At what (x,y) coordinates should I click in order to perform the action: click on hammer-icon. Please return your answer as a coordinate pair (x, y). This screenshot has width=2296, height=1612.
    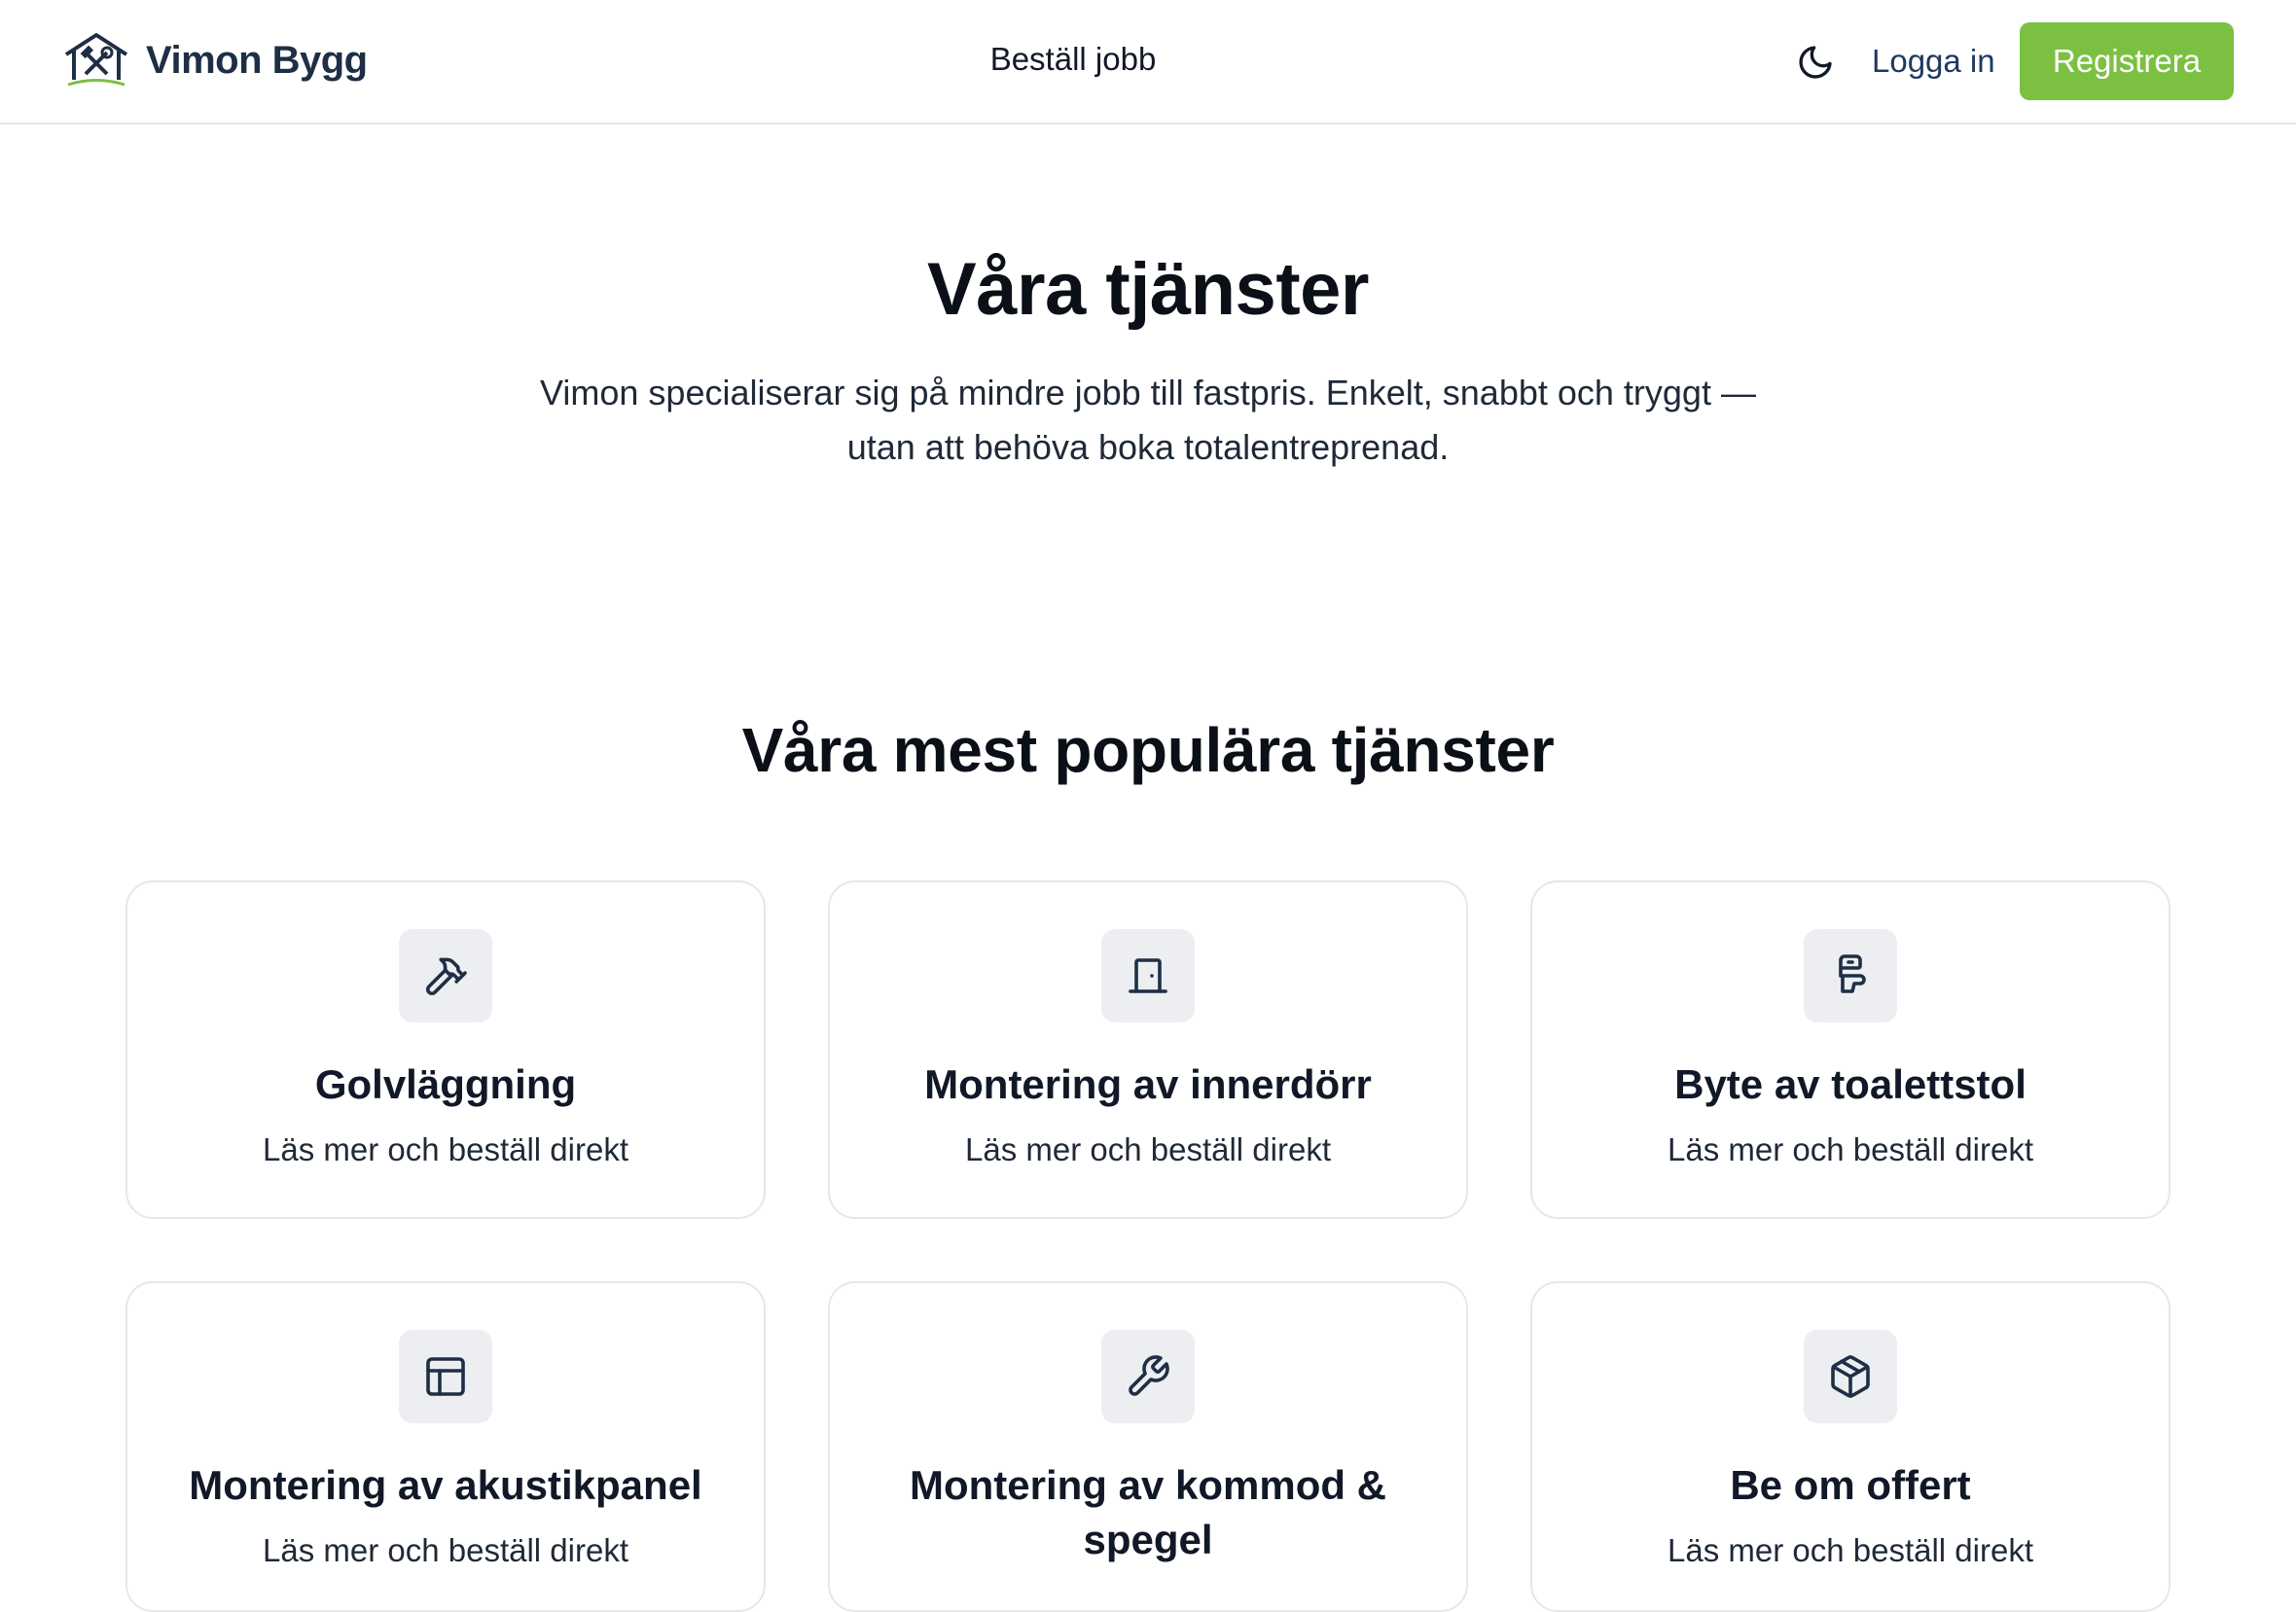
    Looking at the image, I should click on (446, 976).